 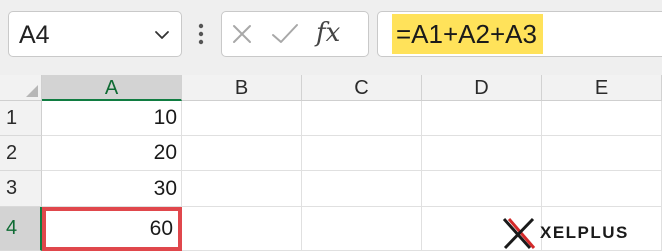 What do you see at coordinates (602, 189) in the screenshot?
I see `cell-e3` at bounding box center [602, 189].